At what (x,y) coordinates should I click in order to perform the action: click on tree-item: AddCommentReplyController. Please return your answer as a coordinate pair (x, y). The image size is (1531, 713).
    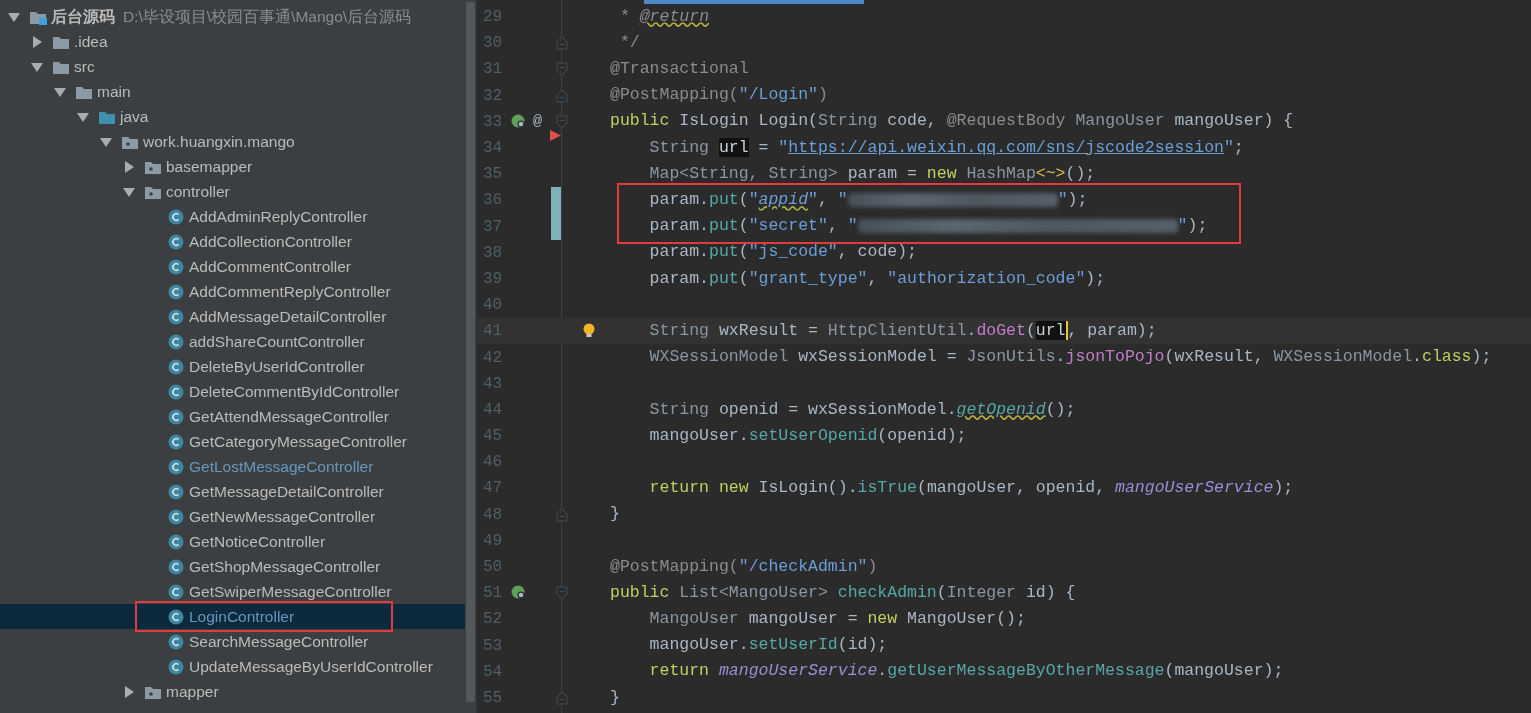
    Looking at the image, I should click on (232, 291).